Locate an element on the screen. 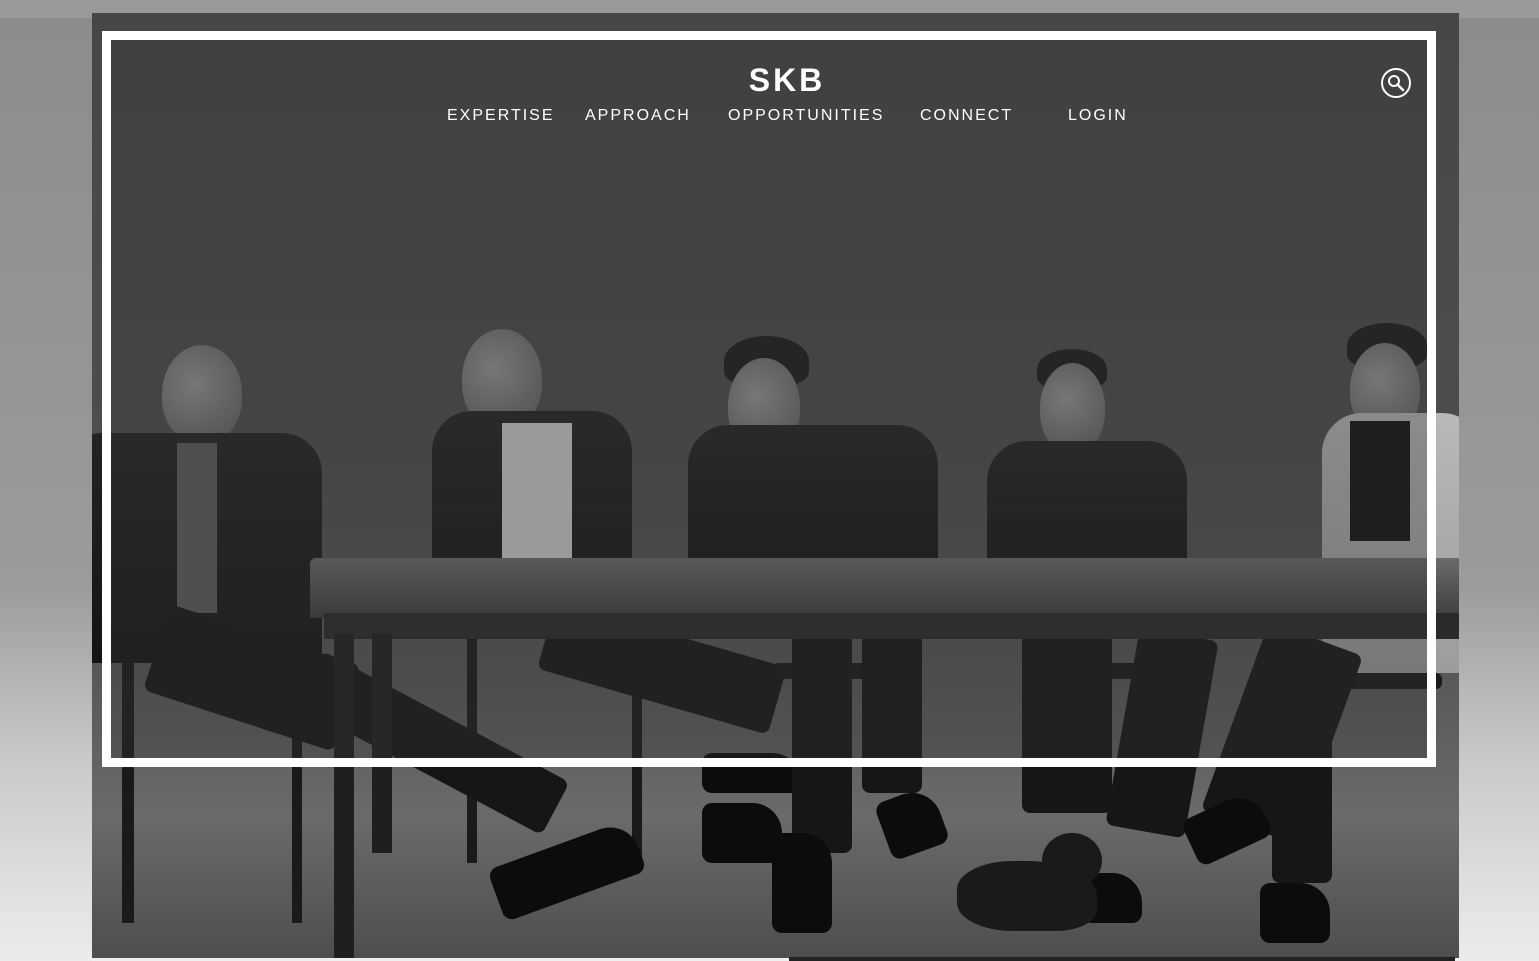 The width and height of the screenshot is (1539, 961). search-button is located at coordinates (1396, 83).